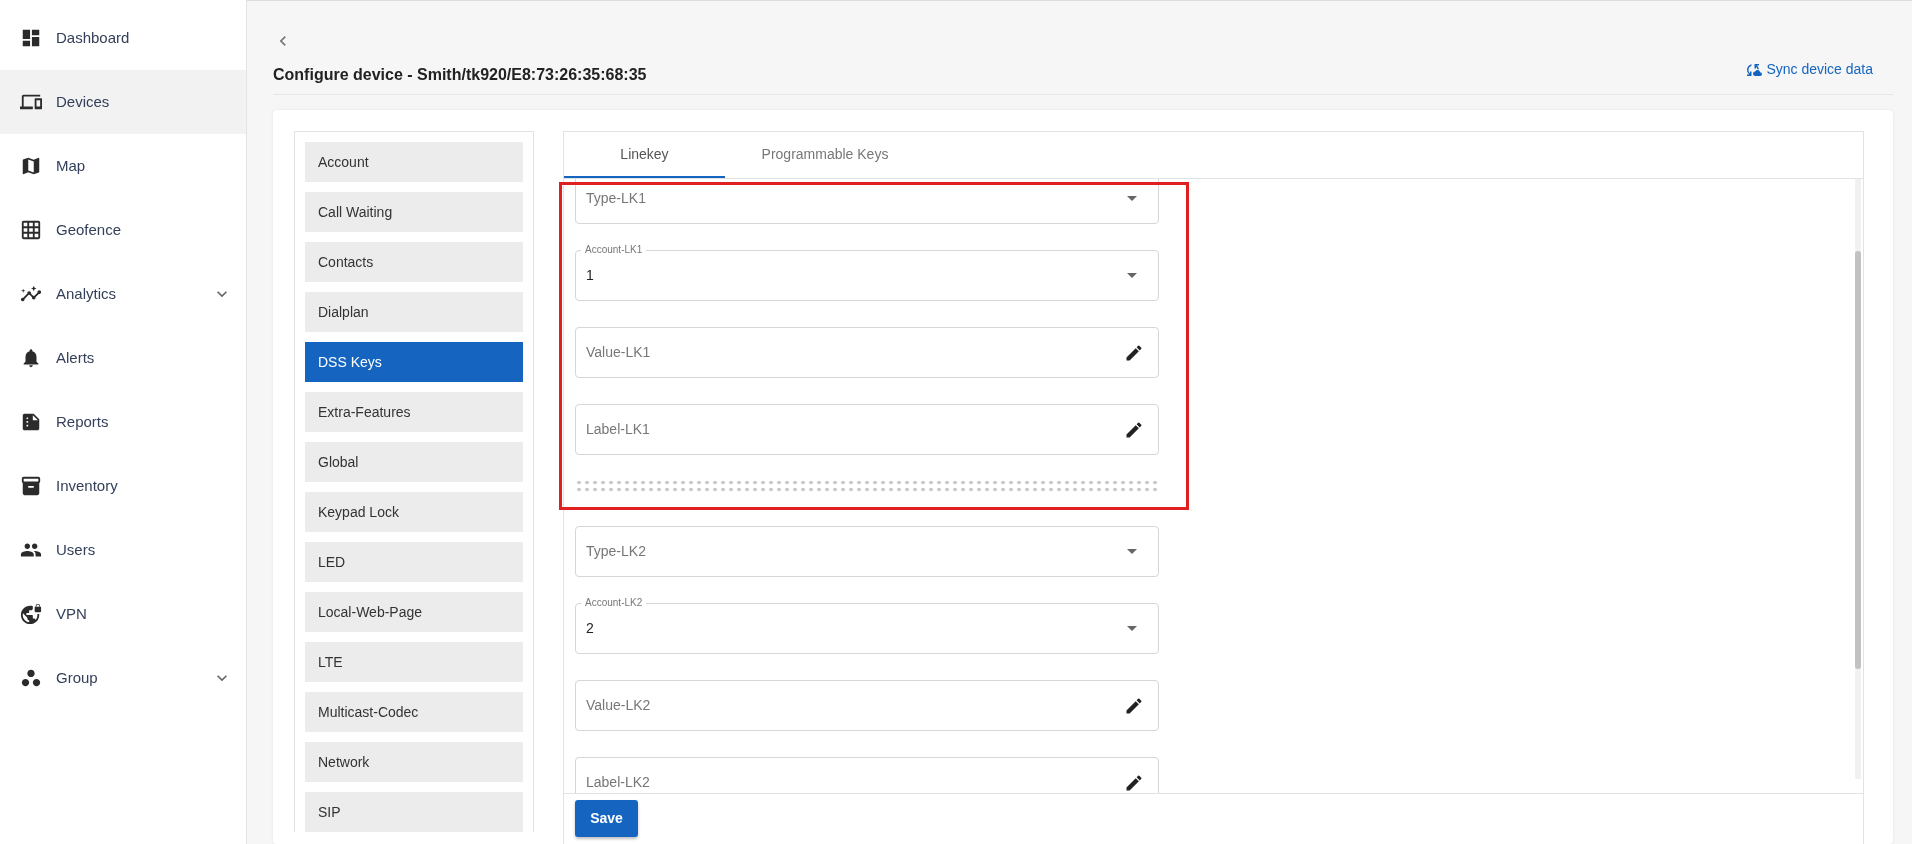 The width and height of the screenshot is (1912, 844). What do you see at coordinates (31, 230) in the screenshot?
I see `grid-icon` at bounding box center [31, 230].